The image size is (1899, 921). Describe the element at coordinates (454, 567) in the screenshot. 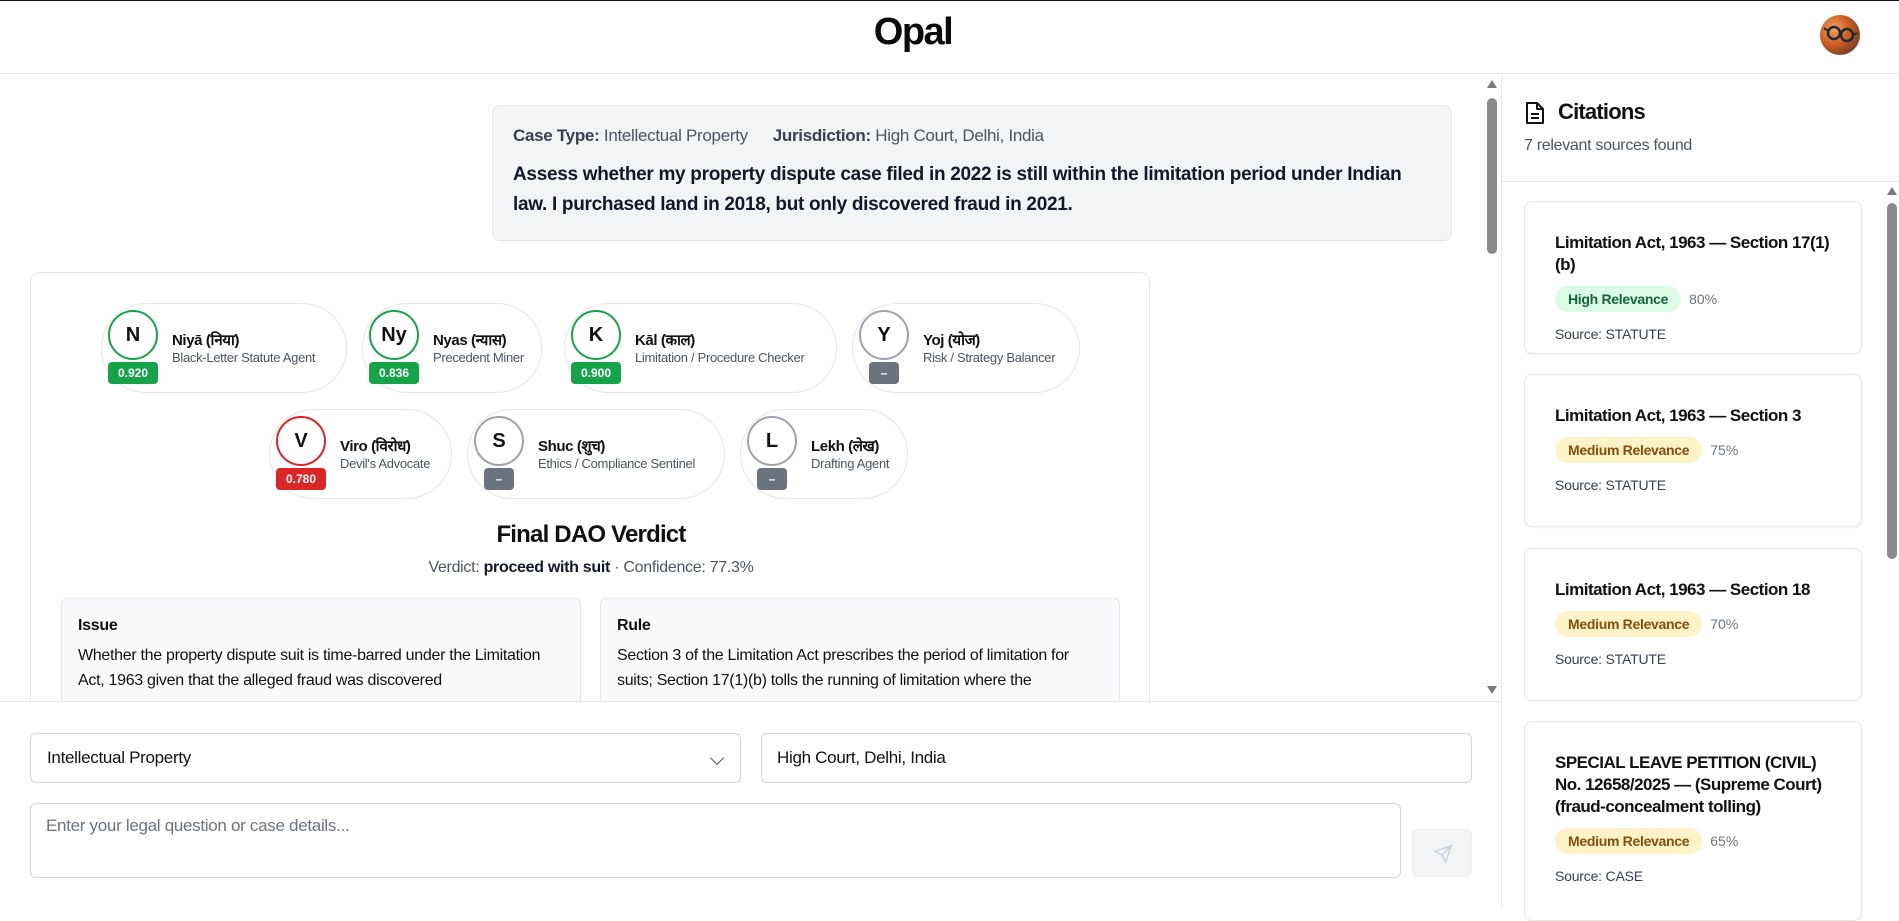

I see `verdict-label: Verdict:` at that location.